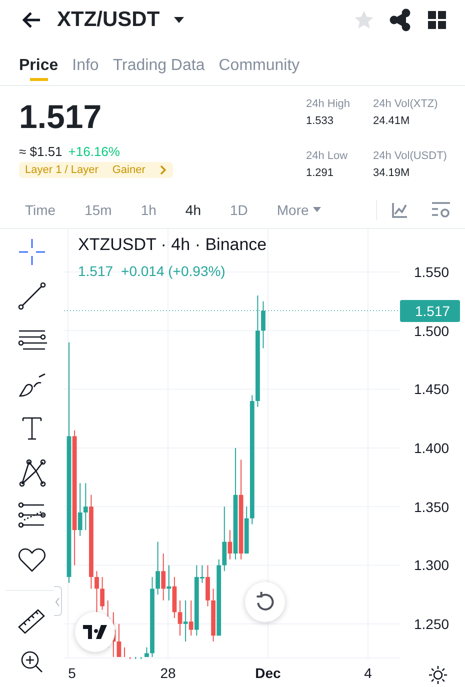  Describe the element at coordinates (329, 104) in the screenshot. I see `stat-label: 24h High` at that location.